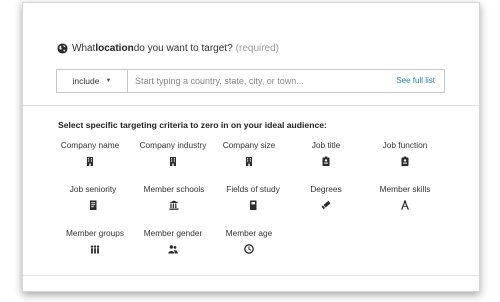  Describe the element at coordinates (326, 189) in the screenshot. I see `criteria-label: Degrees` at that location.